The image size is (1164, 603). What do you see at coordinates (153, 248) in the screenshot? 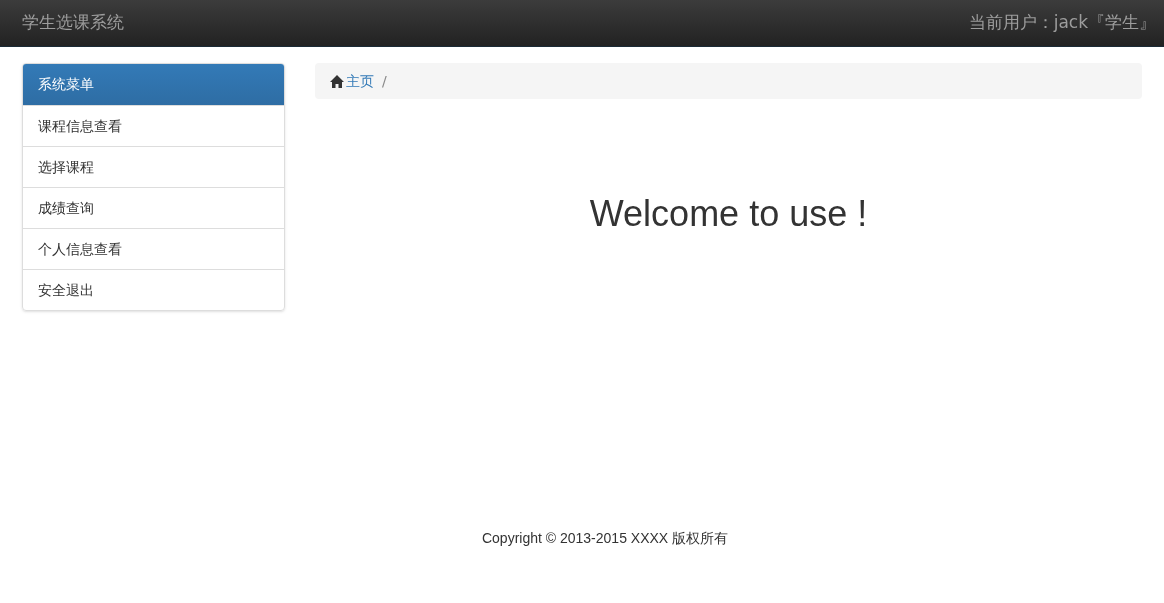
I see `menu-item: 个人信息查看` at bounding box center [153, 248].